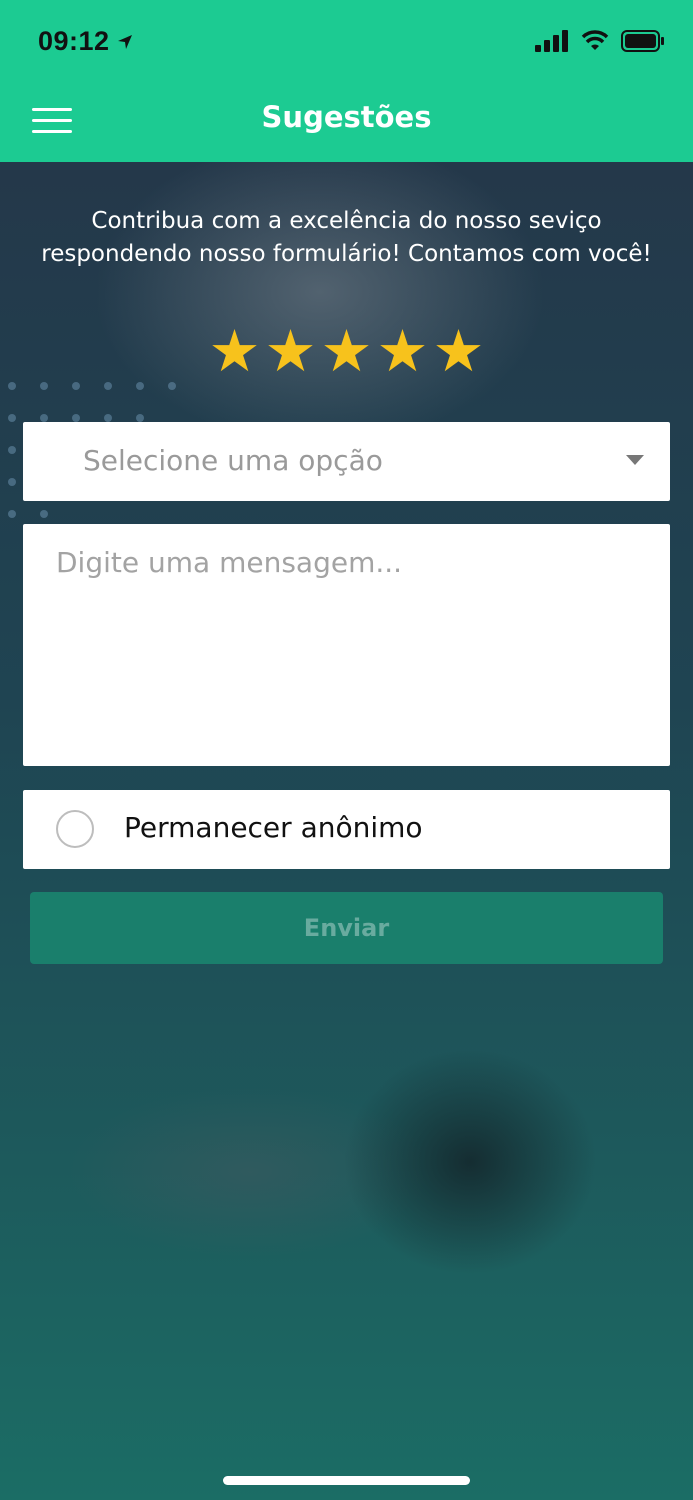 The height and width of the screenshot is (1500, 693). I want to click on send-button: Enviar, so click(346, 928).